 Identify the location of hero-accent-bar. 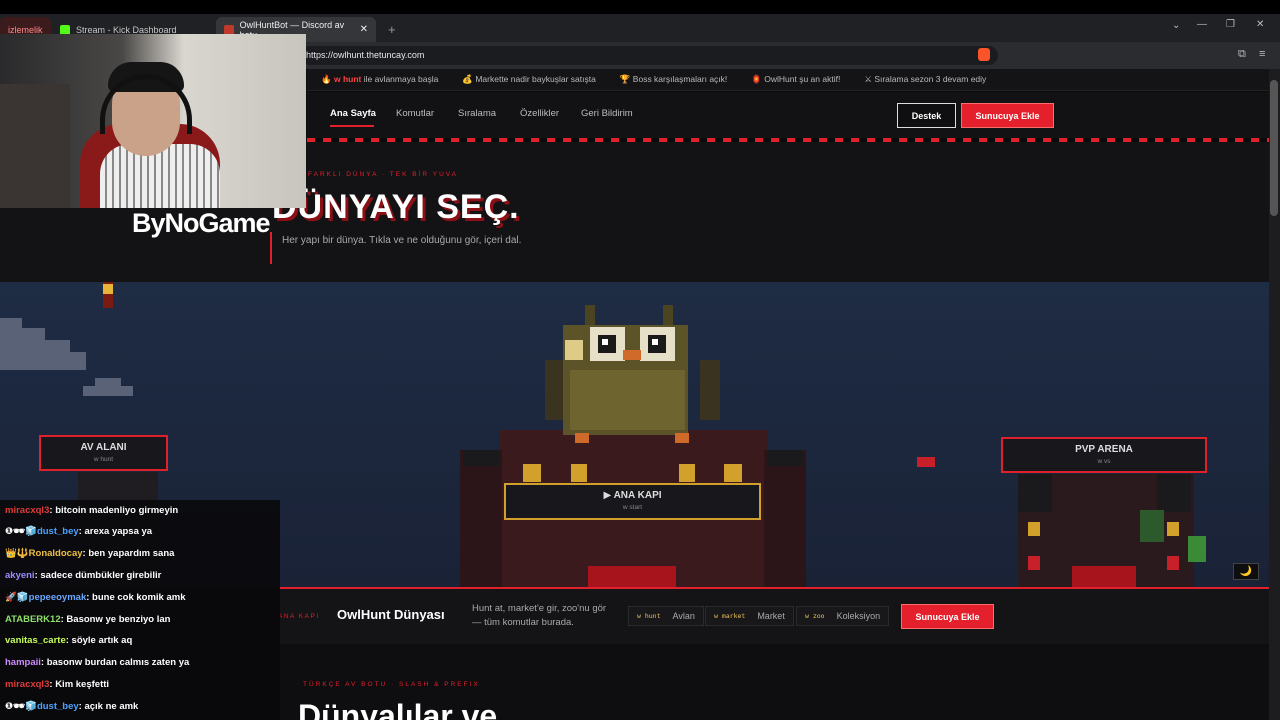
(271, 248).